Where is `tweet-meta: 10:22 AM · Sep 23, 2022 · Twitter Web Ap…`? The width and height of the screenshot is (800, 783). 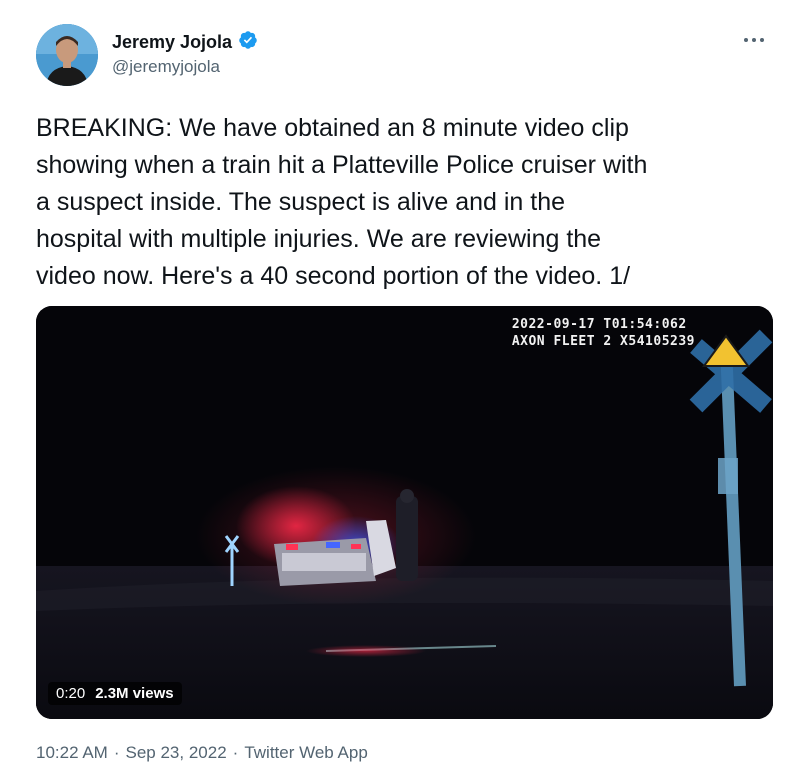 tweet-meta: 10:22 AM · Sep 23, 2022 · Twitter Web Ap… is located at coordinates (202, 753).